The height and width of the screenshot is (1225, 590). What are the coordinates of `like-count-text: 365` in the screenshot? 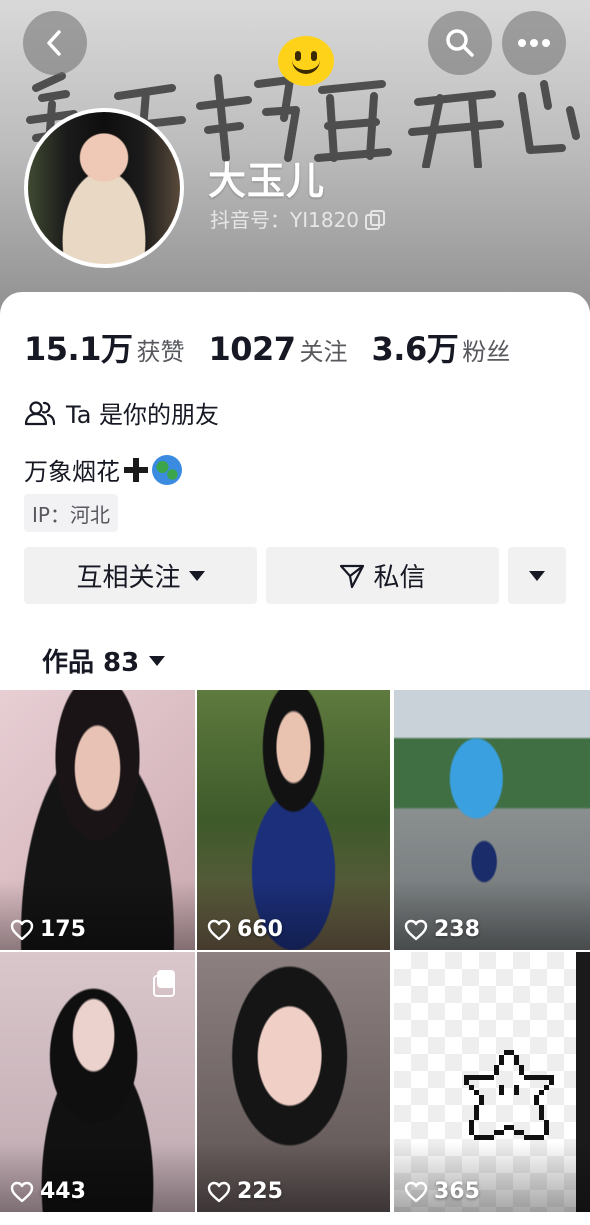 It's located at (457, 1191).